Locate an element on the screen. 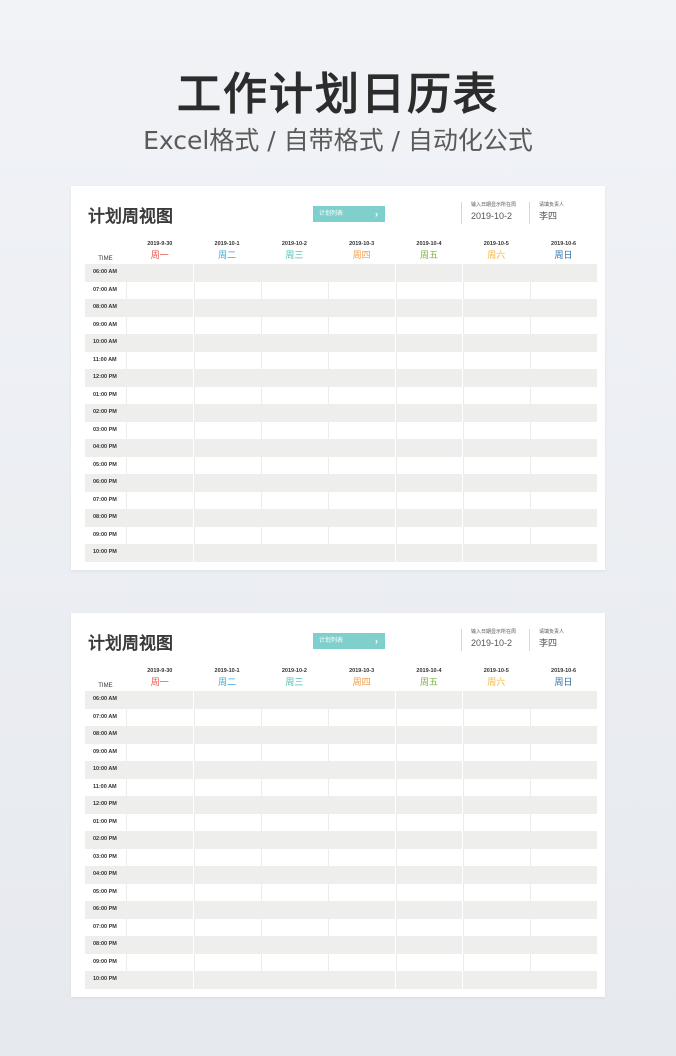 The height and width of the screenshot is (1056, 676). date-input: 2019-10-2 is located at coordinates (493, 643).